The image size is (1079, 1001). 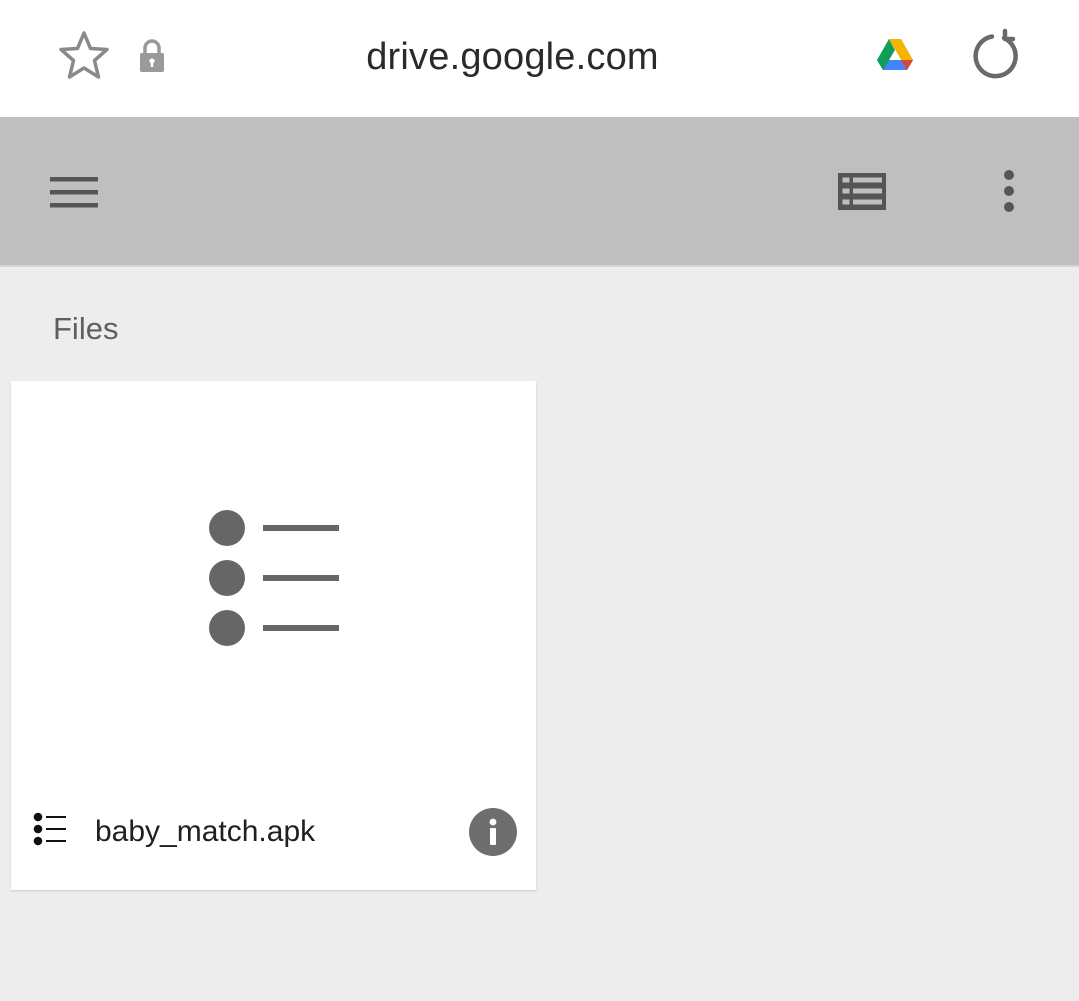 I want to click on google-drive-icon, so click(x=895, y=55).